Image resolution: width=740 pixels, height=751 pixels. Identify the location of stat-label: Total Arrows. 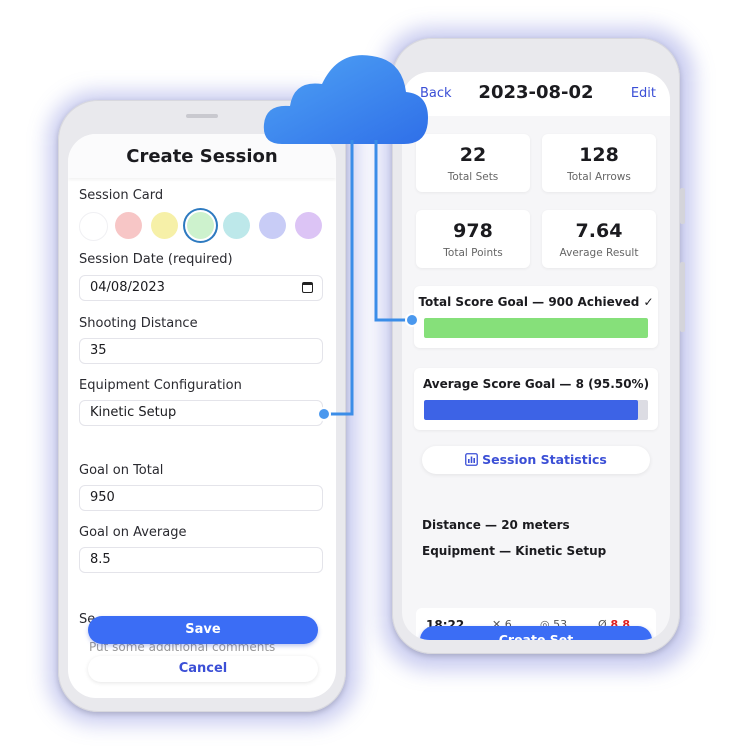
(599, 177).